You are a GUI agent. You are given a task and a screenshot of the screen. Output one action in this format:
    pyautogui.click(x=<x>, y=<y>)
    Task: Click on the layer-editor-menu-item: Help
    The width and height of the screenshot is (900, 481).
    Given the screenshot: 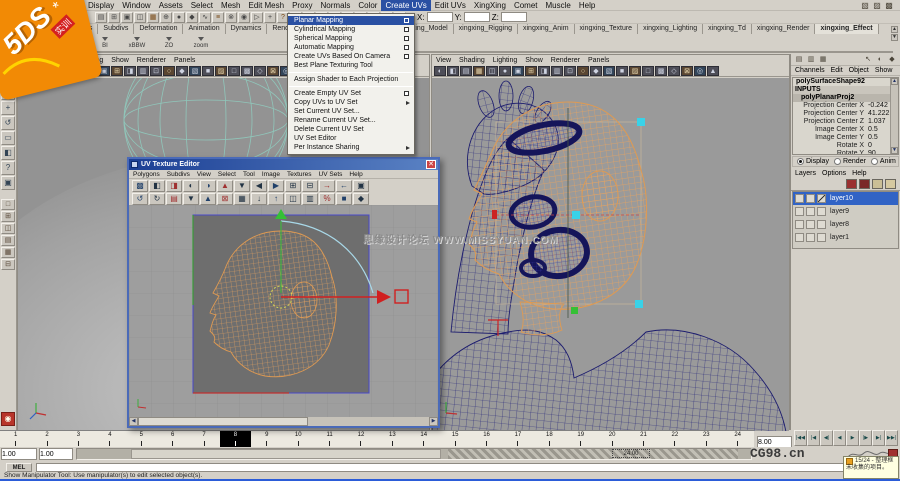 What is the action you would take?
    pyautogui.click(x=859, y=173)
    